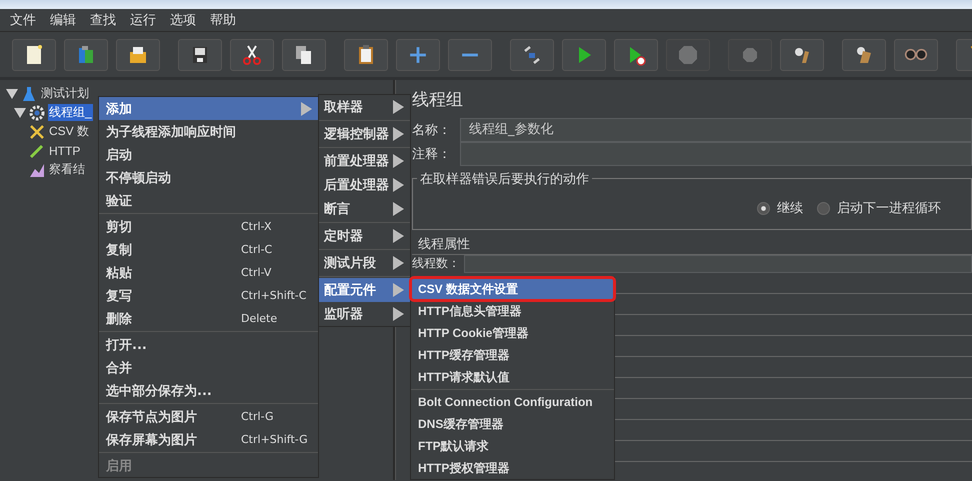 The width and height of the screenshot is (972, 481). What do you see at coordinates (208, 131) in the screenshot?
I see `menu-item: 为子线程添加响应时间` at bounding box center [208, 131].